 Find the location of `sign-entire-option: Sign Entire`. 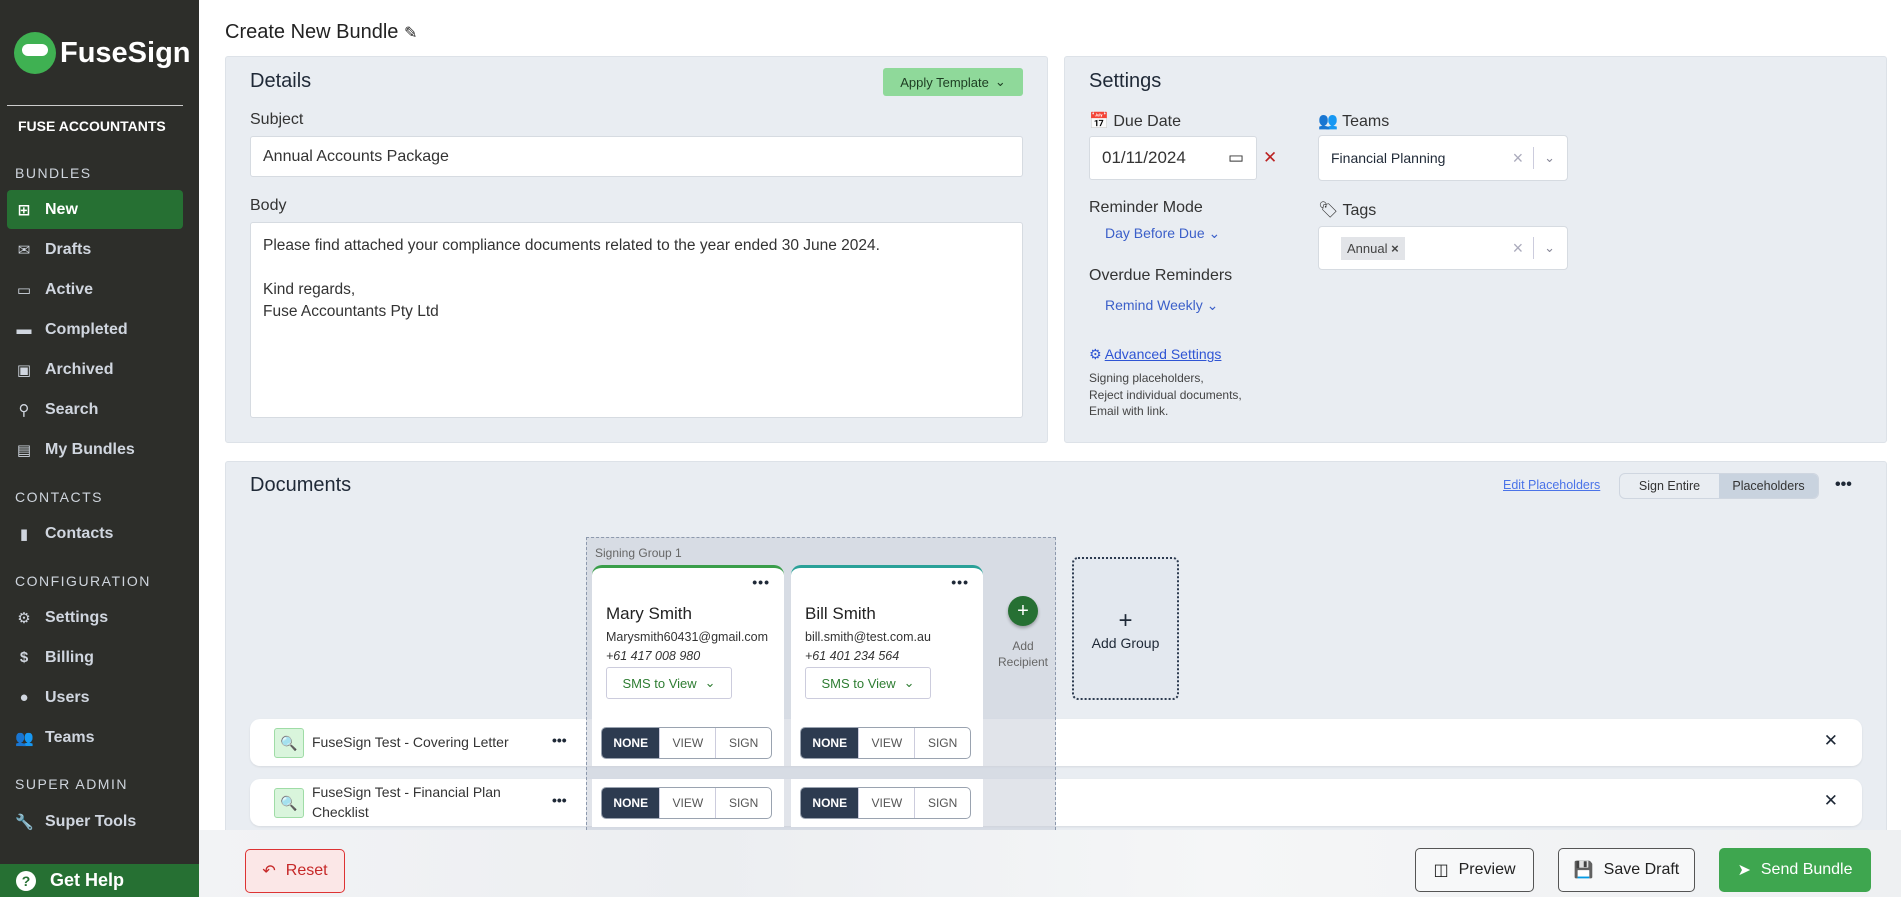

sign-entire-option: Sign Entire is located at coordinates (1669, 486).